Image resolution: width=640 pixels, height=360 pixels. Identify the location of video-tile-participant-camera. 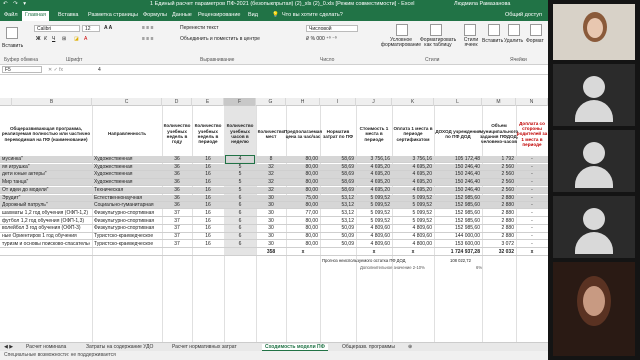
(594, 309).